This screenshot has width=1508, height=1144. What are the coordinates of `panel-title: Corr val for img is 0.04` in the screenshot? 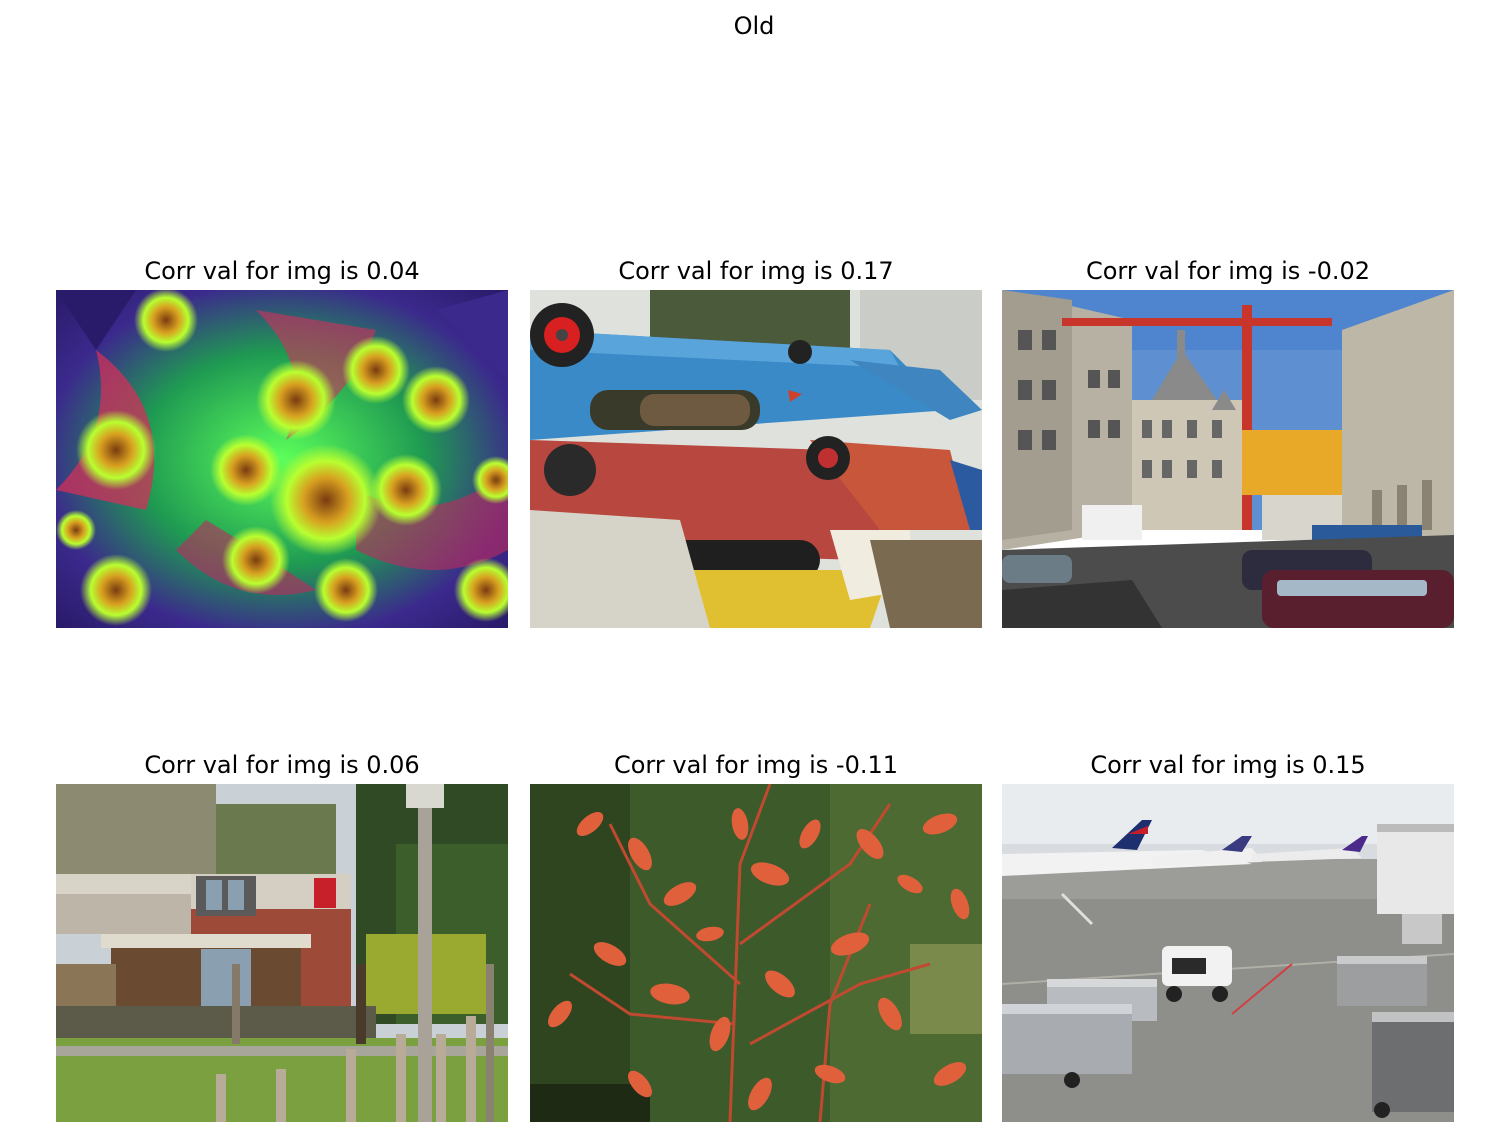 It's located at (282, 271).